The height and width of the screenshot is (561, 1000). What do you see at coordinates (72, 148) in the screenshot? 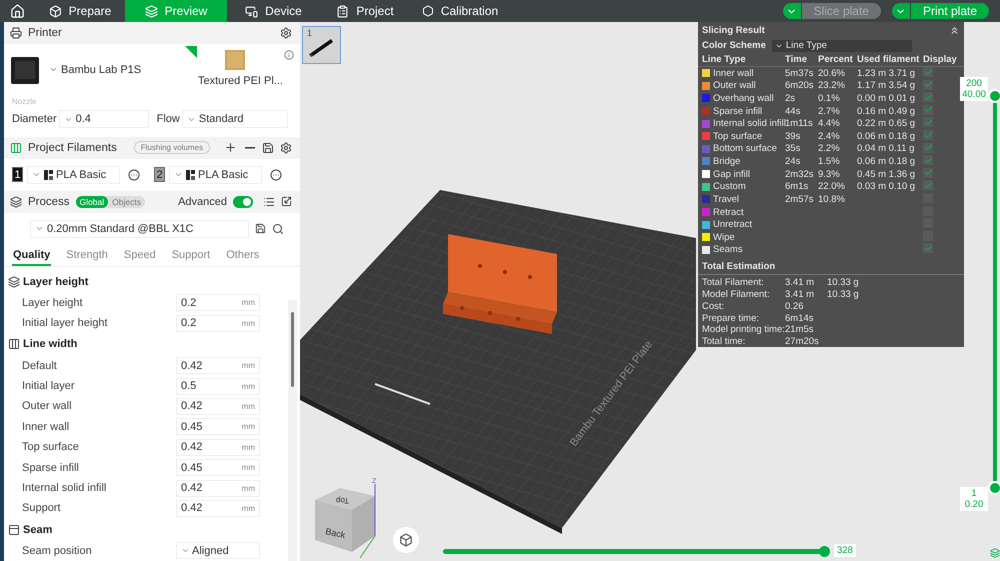
I see `section-title: Project Filaments` at bounding box center [72, 148].